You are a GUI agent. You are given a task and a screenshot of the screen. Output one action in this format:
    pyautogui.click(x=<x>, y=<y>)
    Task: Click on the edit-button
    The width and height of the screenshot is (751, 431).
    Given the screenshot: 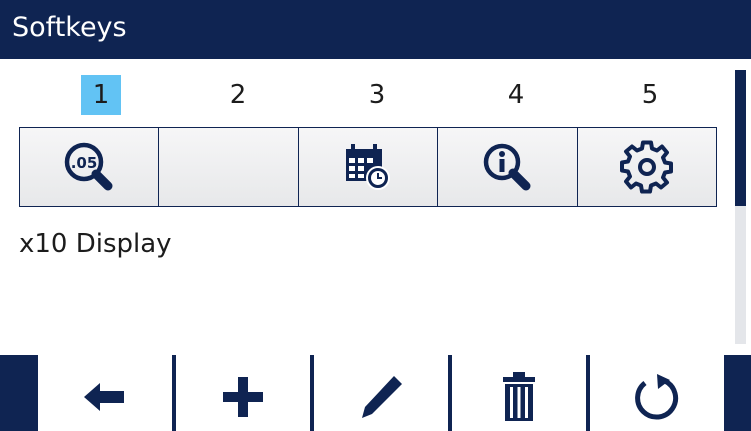 What is the action you would take?
    pyautogui.click(x=381, y=393)
    